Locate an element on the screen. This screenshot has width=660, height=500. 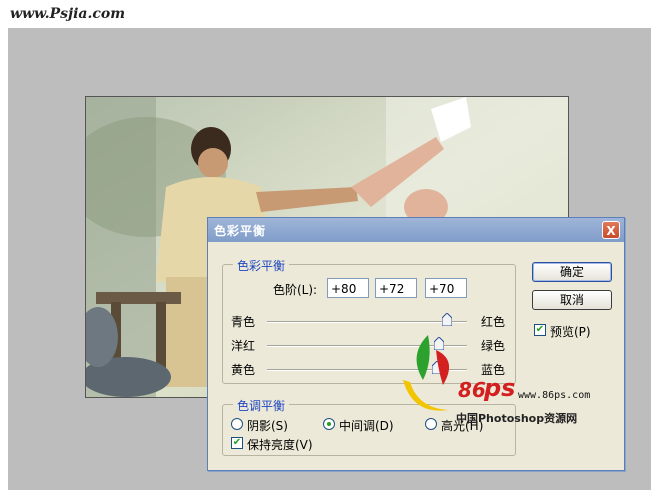
slider-track-cyan-red is located at coordinates (367, 322).